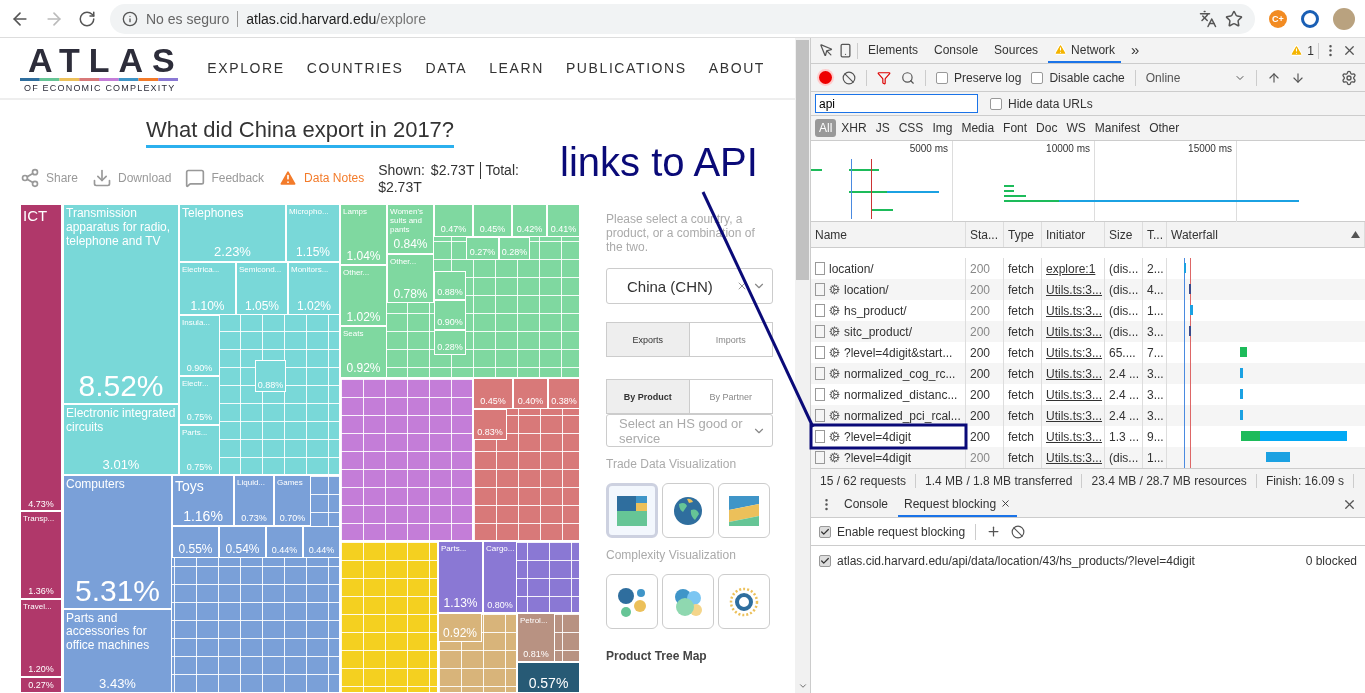 The image size is (1365, 693). What do you see at coordinates (516, 68) in the screenshot?
I see `nav-link: LEARN` at bounding box center [516, 68].